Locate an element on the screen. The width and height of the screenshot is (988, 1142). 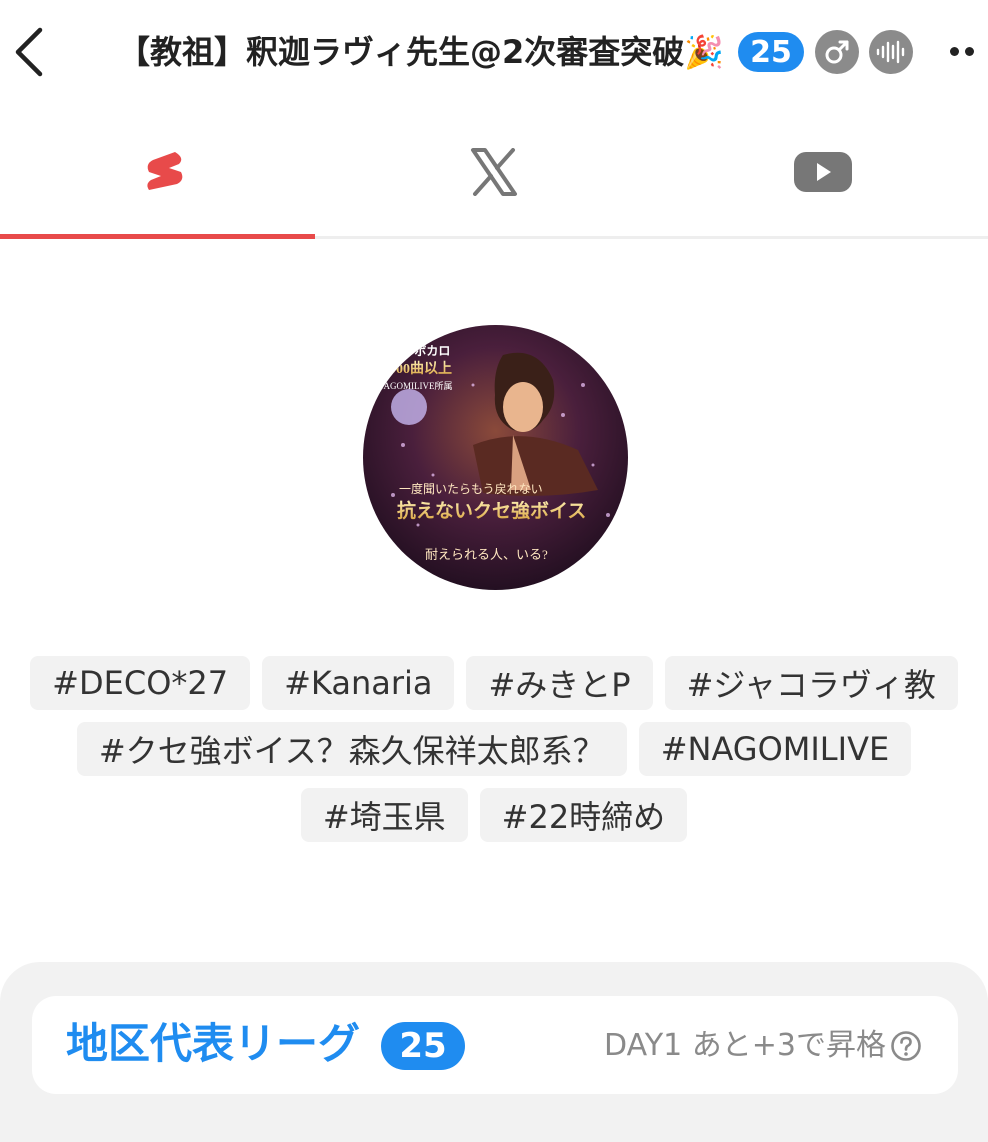
more-menu-button is located at coordinates (968, 51).